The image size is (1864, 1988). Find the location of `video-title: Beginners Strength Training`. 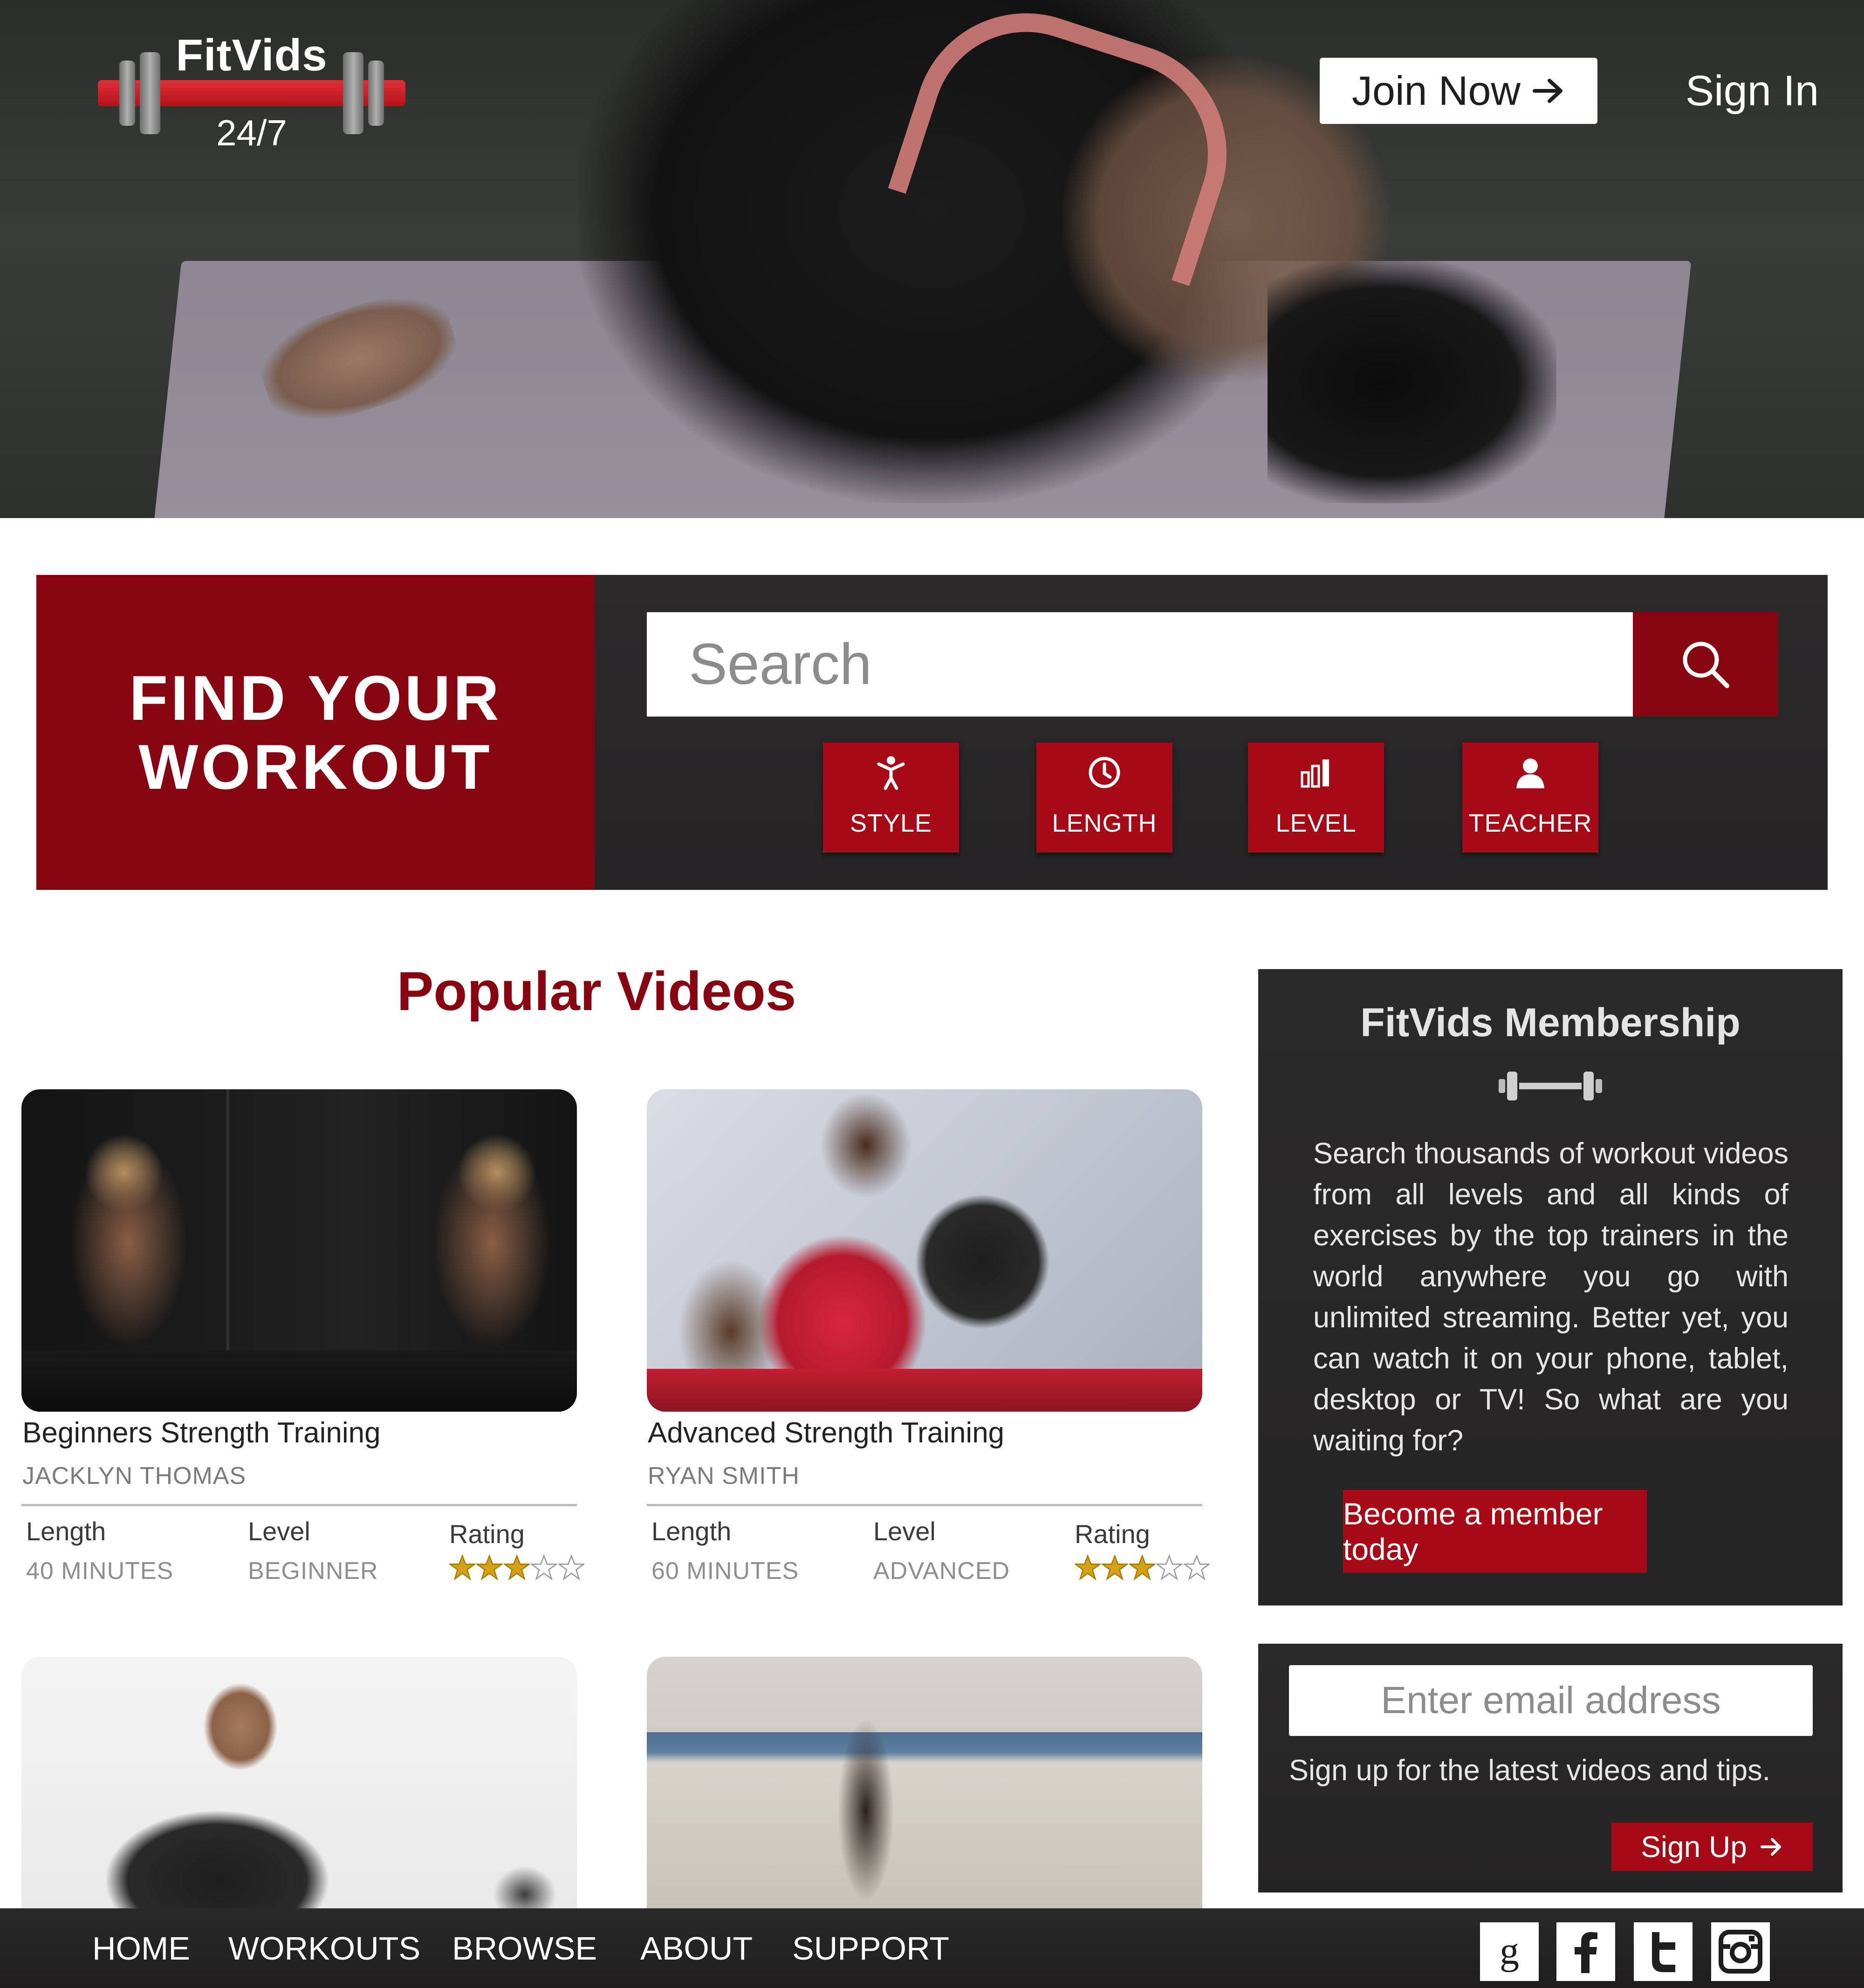

video-title: Beginners Strength Training is located at coordinates (201, 1432).